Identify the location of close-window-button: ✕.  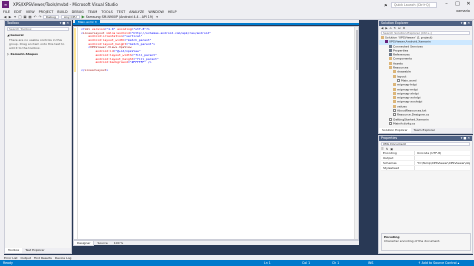
(468, 4).